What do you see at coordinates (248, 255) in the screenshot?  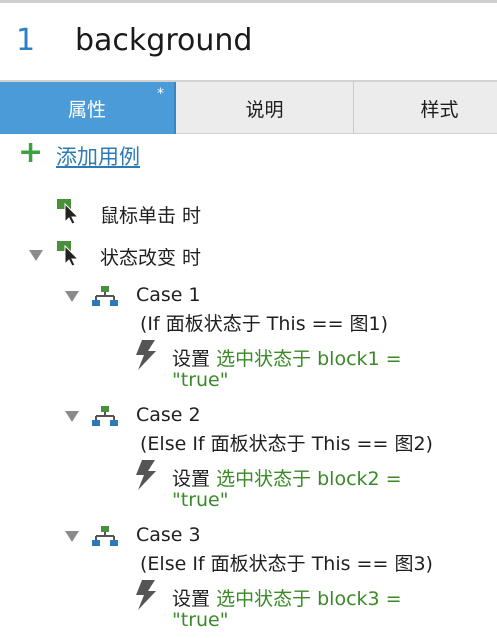 I see `event-row: 状态改变 时` at bounding box center [248, 255].